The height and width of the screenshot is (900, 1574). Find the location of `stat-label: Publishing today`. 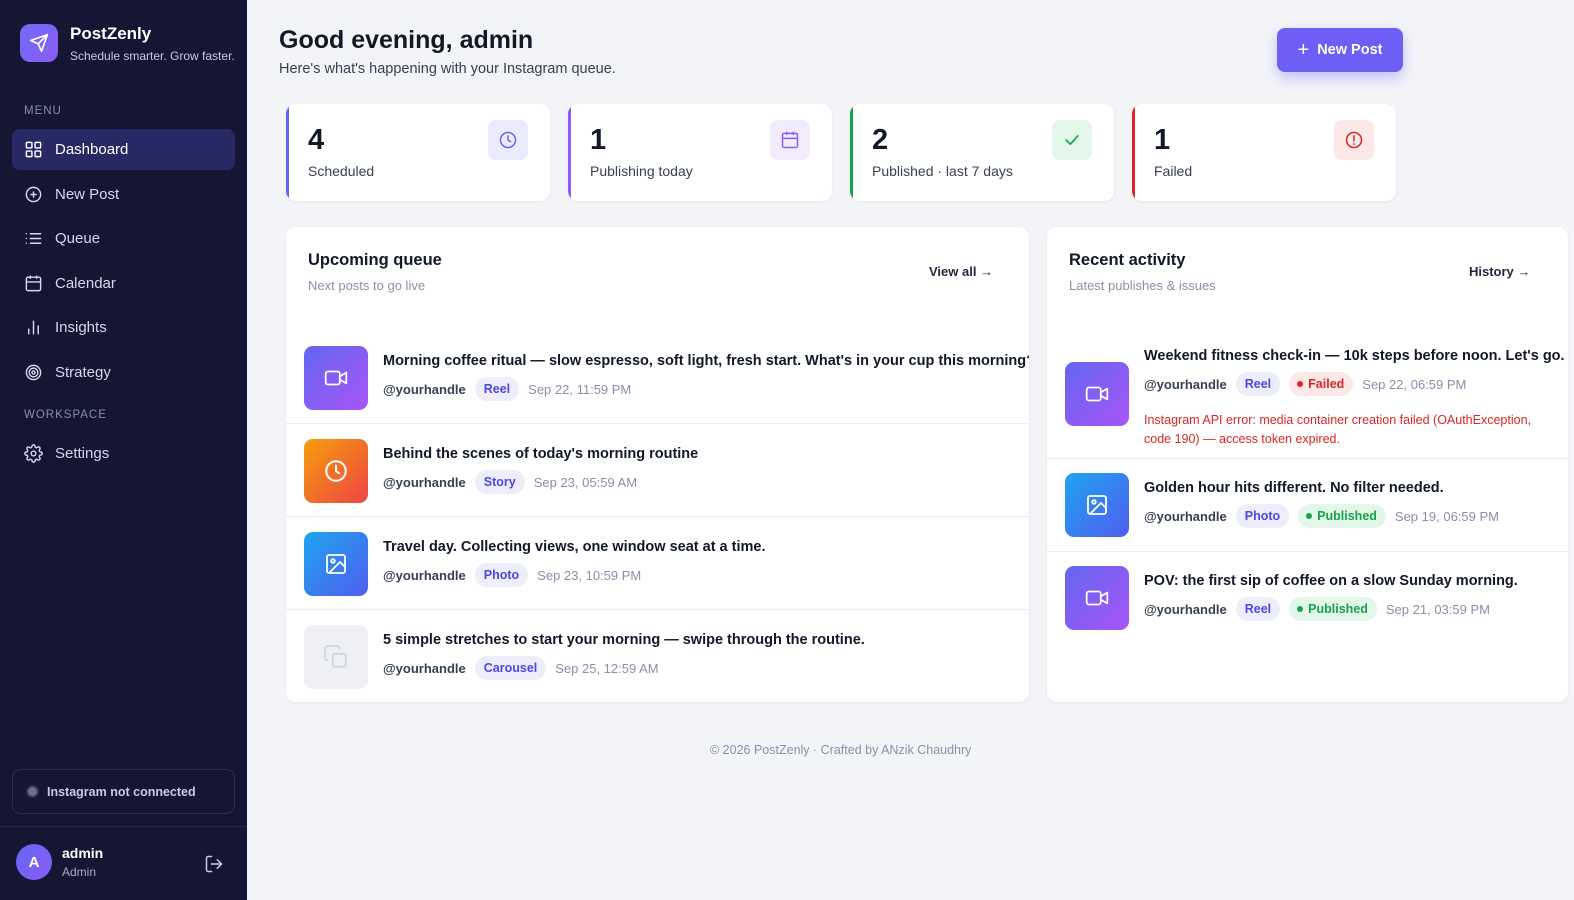

stat-label: Publishing today is located at coordinates (641, 171).